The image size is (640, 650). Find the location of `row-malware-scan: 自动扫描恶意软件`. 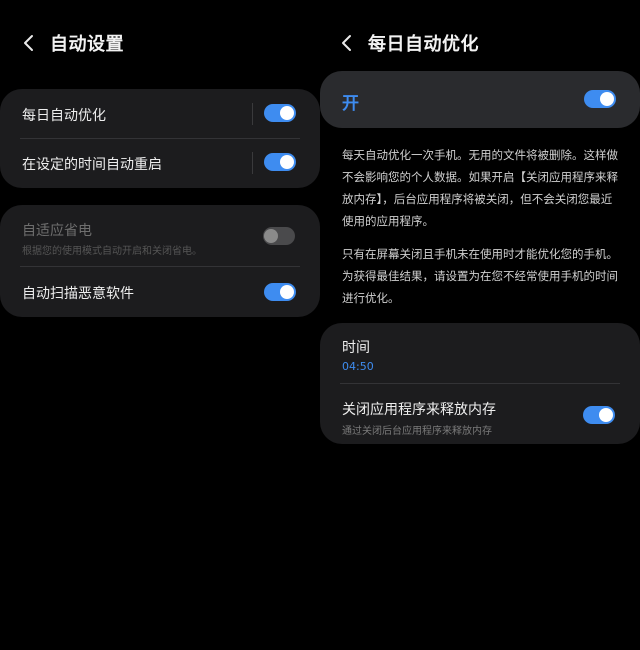

row-malware-scan: 自动扫描恶意软件 is located at coordinates (160, 292).